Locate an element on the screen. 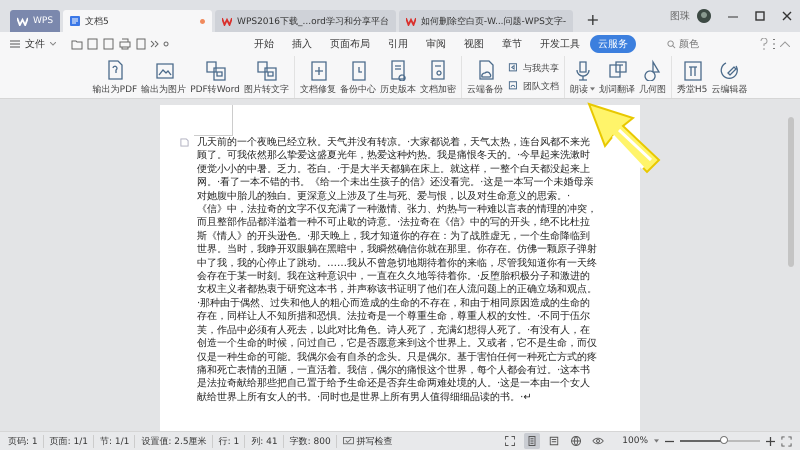 The width and height of the screenshot is (800, 450). ribbon-button: 与我共享 is located at coordinates (532, 68).